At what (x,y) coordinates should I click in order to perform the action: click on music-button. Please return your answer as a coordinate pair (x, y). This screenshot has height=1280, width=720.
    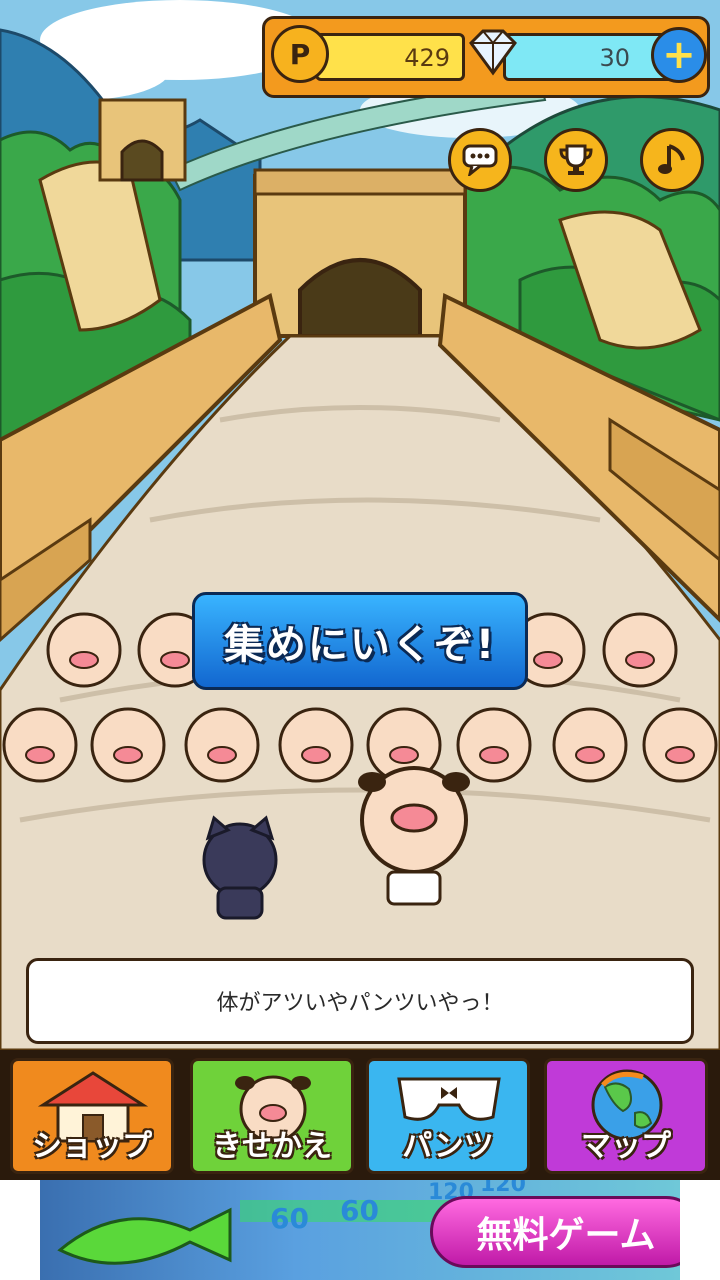
    Looking at the image, I should click on (672, 160).